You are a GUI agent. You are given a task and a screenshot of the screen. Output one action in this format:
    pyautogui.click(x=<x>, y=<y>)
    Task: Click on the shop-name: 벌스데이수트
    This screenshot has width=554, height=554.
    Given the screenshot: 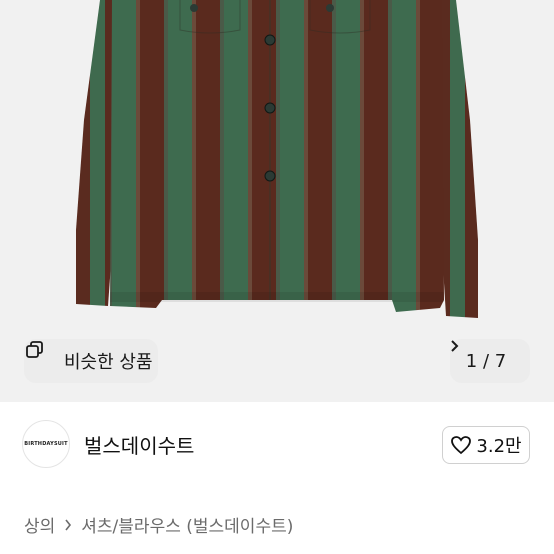 What is the action you would take?
    pyautogui.click(x=139, y=444)
    